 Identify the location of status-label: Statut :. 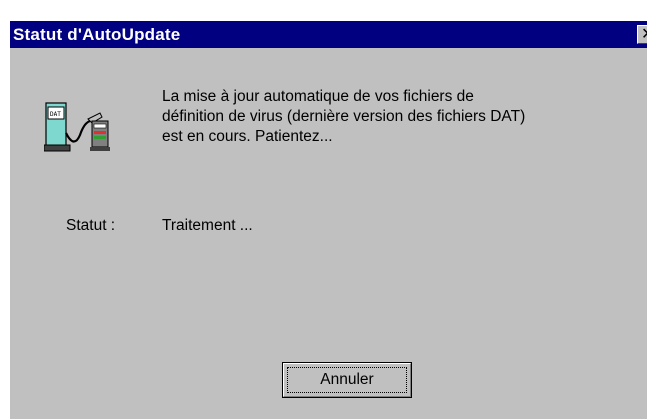
(91, 225).